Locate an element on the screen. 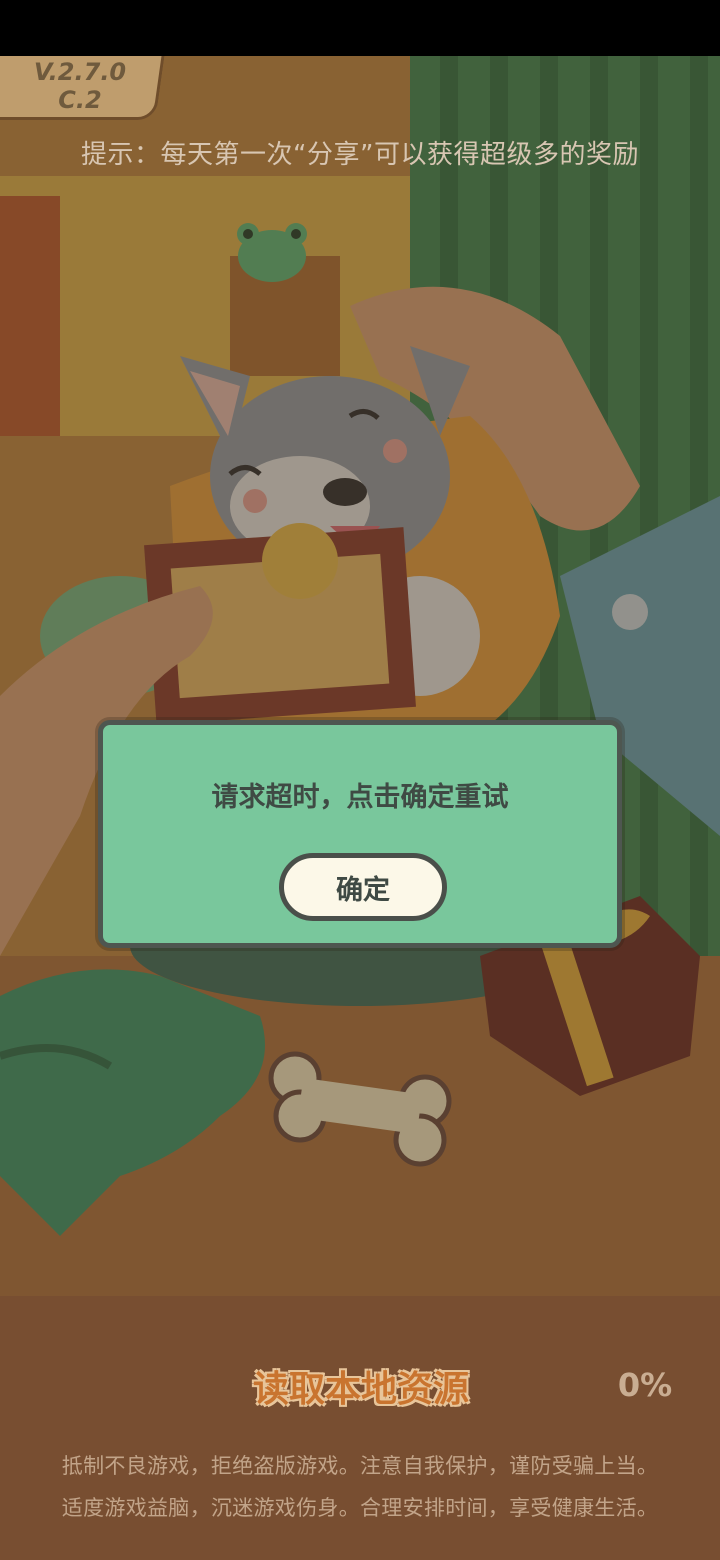 This screenshot has height=1560, width=720. share-tip: 提示：每天第一次“分享”可以获得超级多的奖励 is located at coordinates (360, 155).